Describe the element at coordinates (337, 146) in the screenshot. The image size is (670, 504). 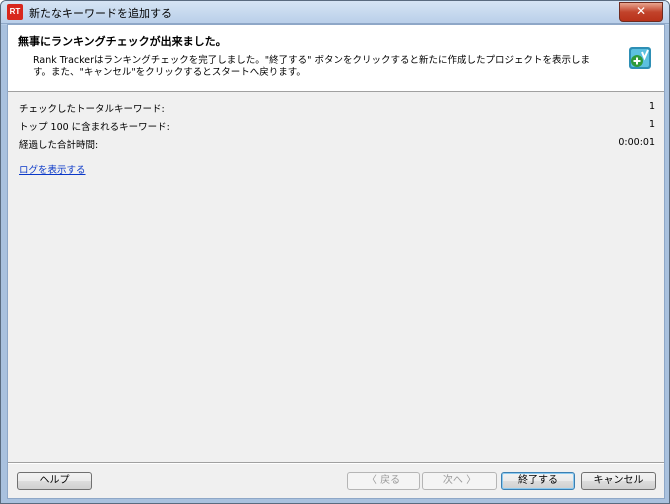
I see `stat-row-elapsed-time: 経過した合計時間: 0:00:01` at that location.